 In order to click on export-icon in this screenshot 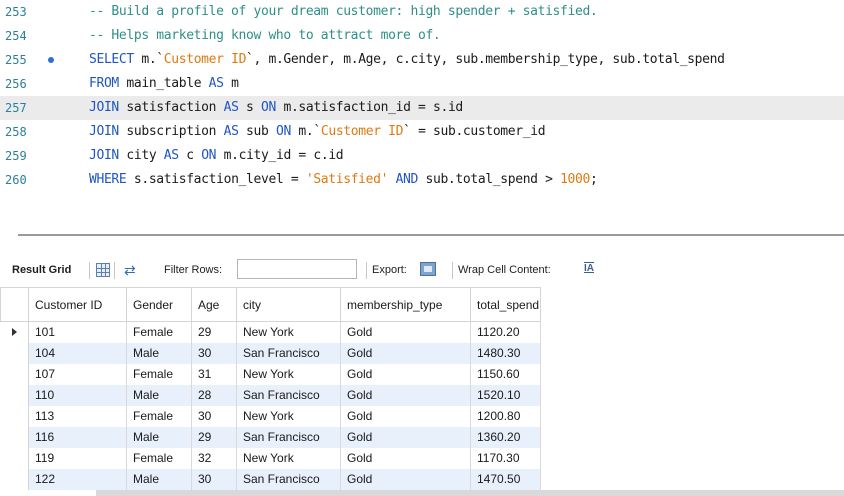, I will do `click(428, 269)`.